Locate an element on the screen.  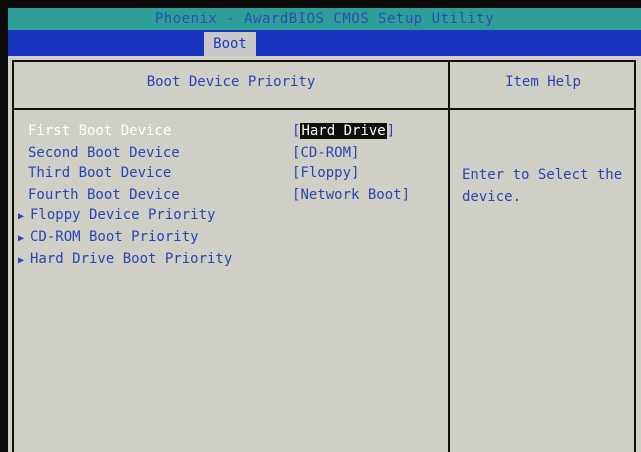
third-boot-device-label: Third Boot Device is located at coordinates (99, 173).